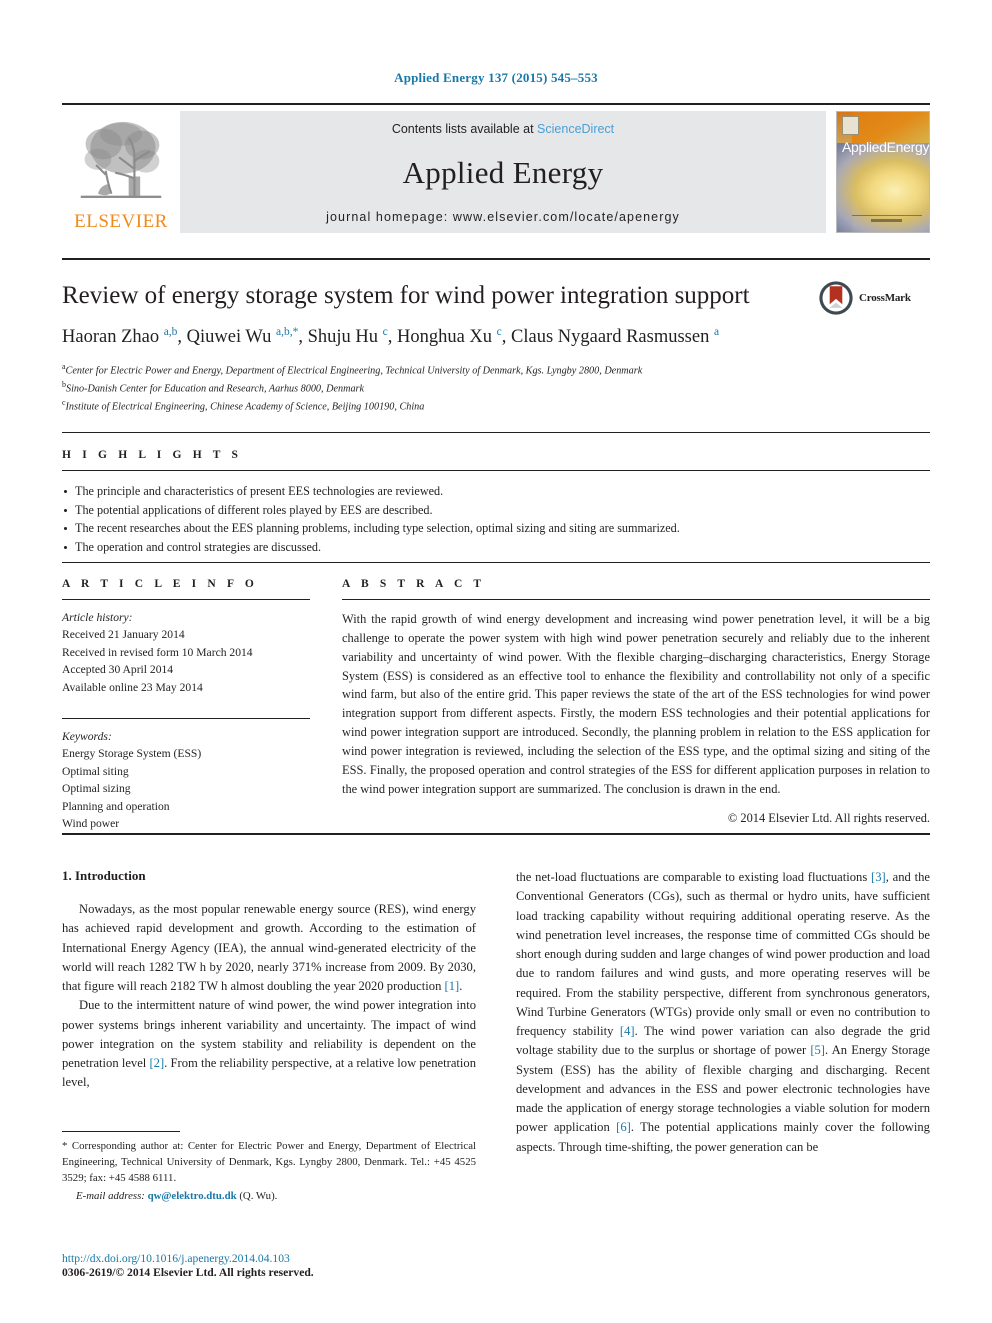 This screenshot has height=1323, width=992. I want to click on article-history-item: Received 21 January 2014, so click(123, 635).